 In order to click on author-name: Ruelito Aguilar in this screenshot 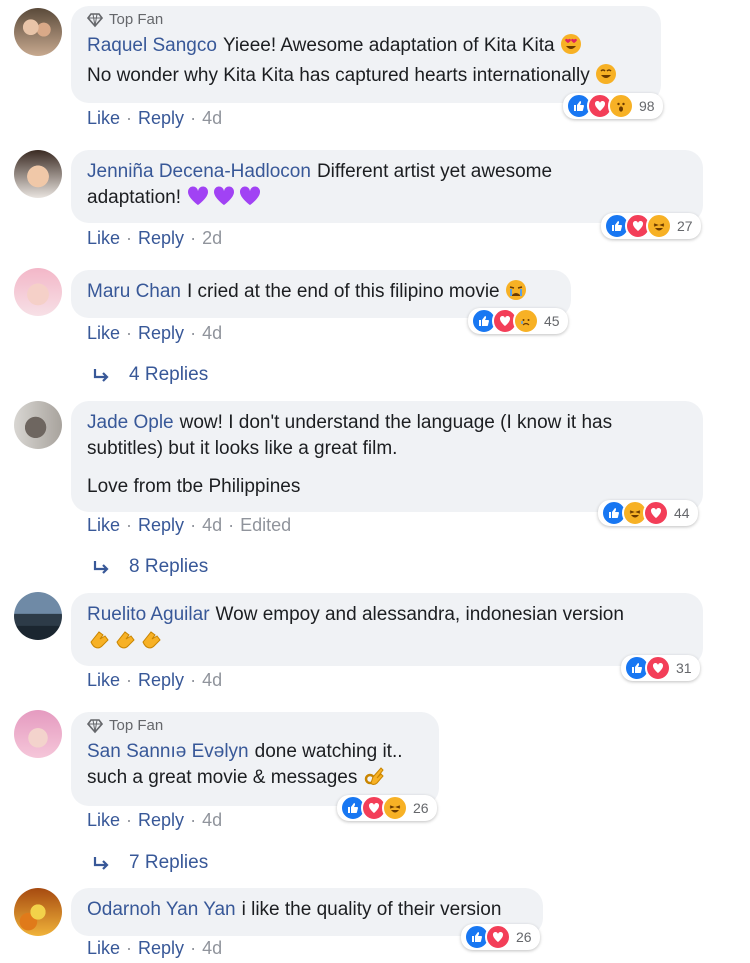, I will do `click(148, 614)`.